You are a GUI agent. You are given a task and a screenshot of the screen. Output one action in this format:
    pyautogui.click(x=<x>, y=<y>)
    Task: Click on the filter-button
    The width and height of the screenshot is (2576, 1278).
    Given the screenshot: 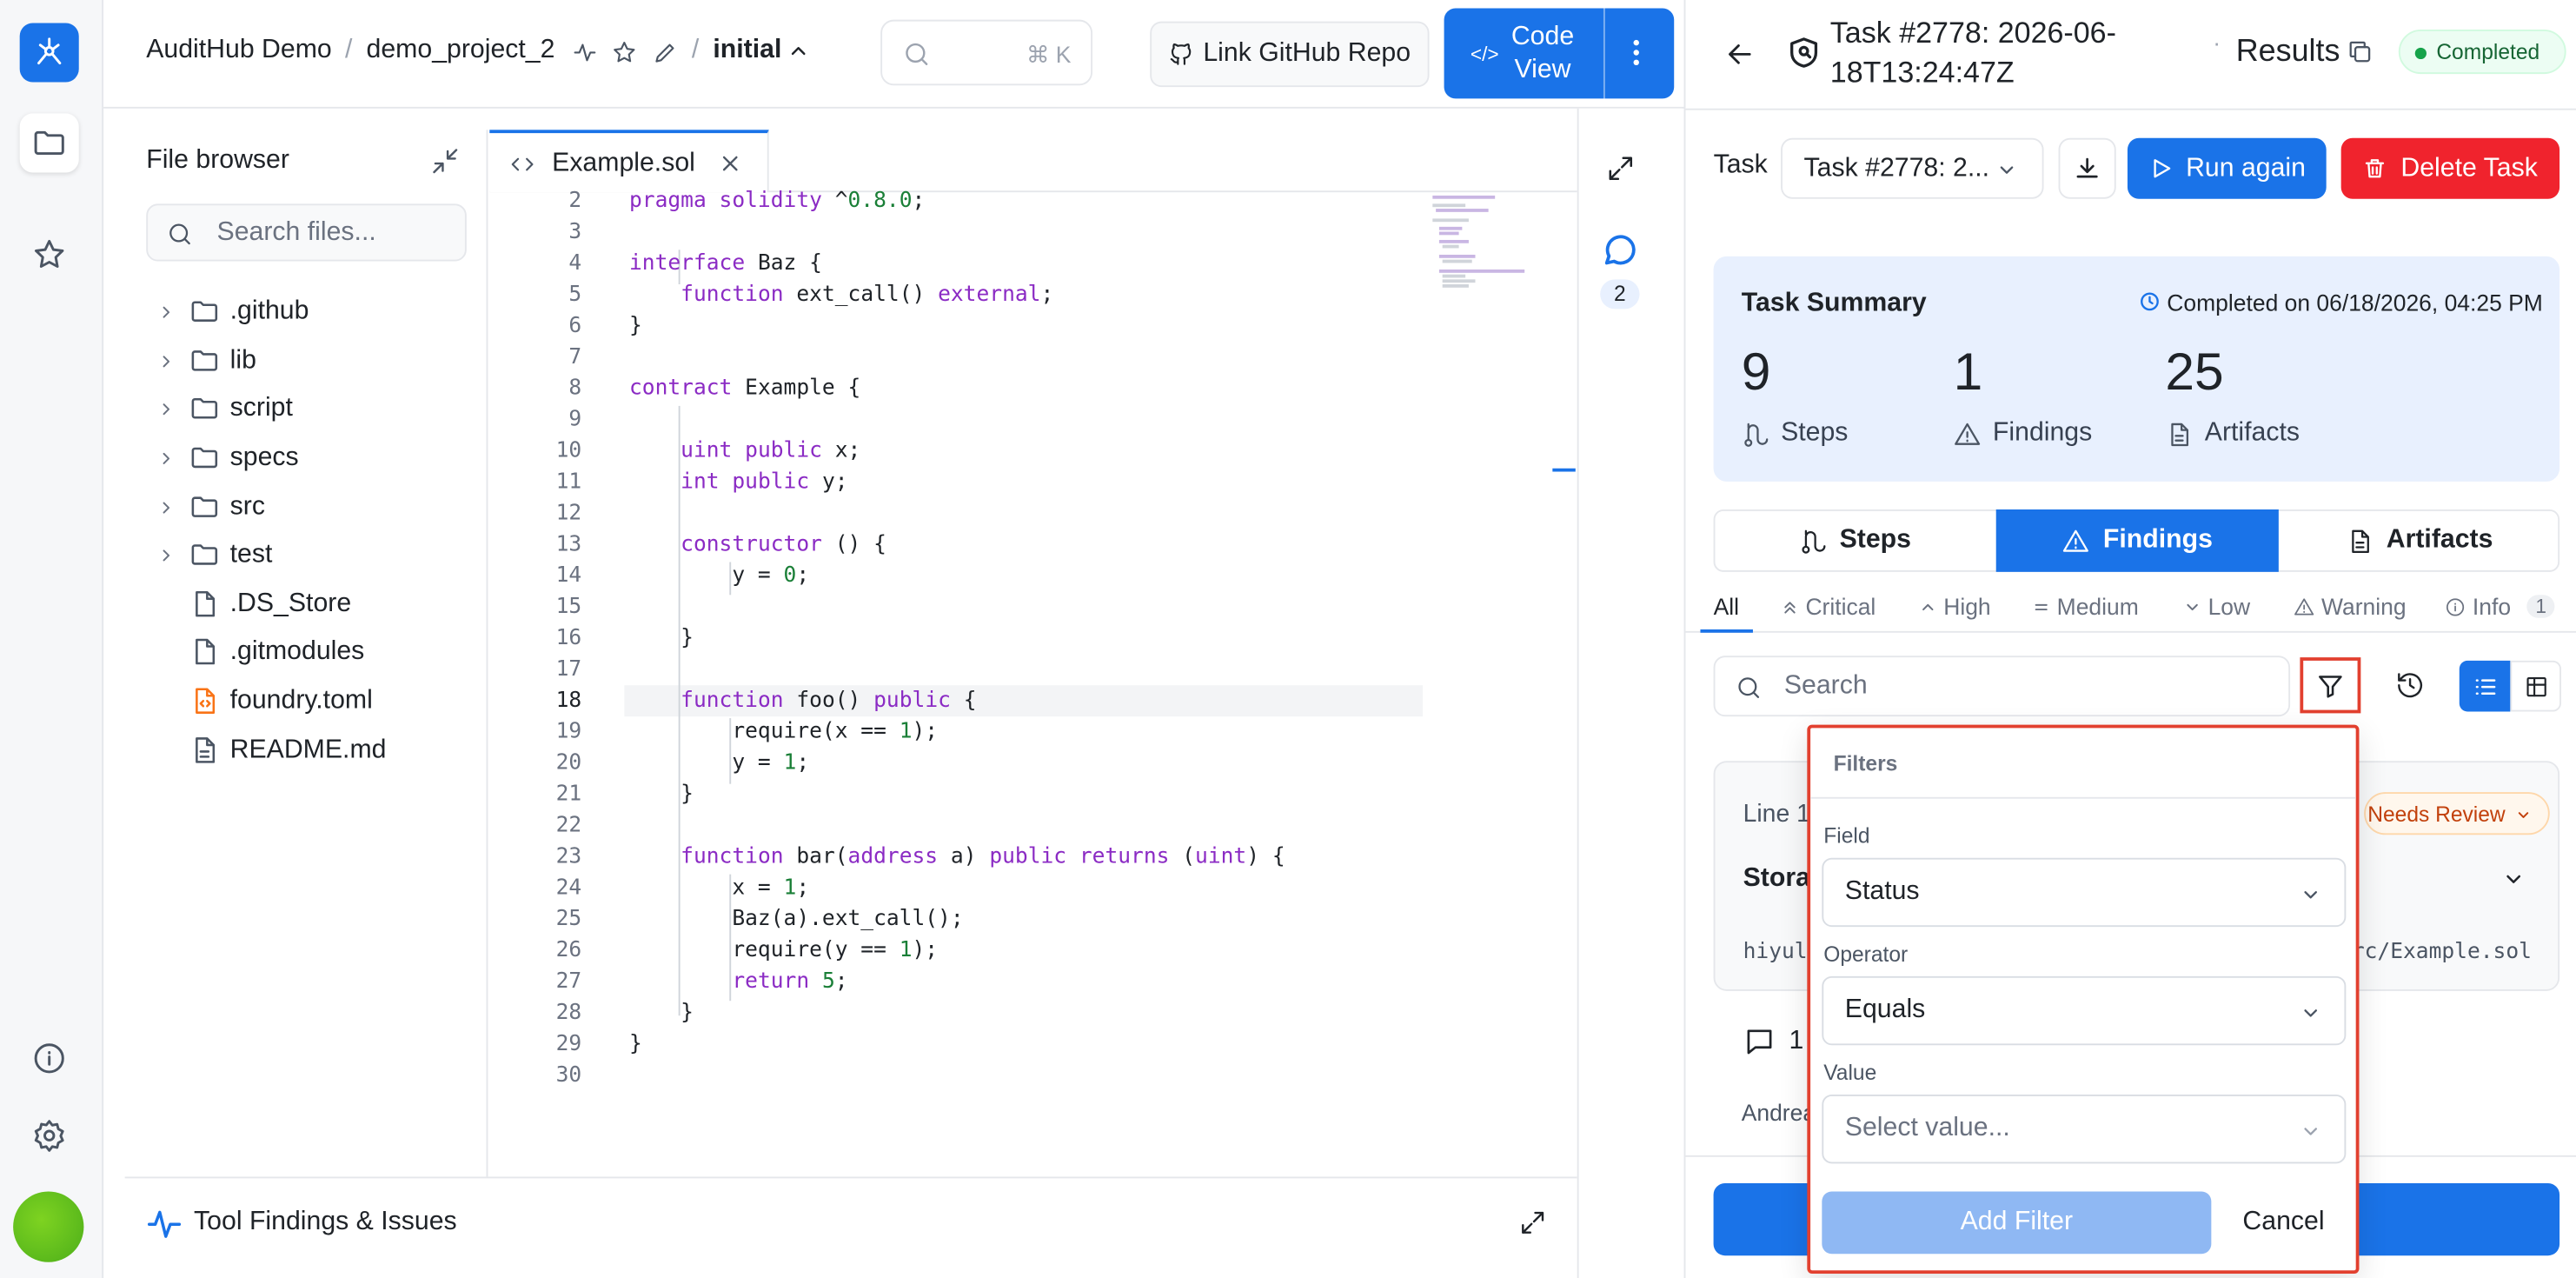 What is the action you would take?
    pyautogui.click(x=2330, y=685)
    